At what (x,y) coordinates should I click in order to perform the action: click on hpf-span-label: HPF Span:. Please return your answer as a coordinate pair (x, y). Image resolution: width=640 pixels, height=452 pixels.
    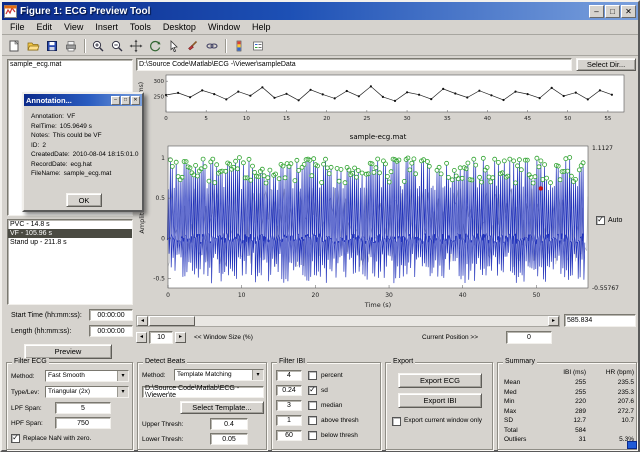
    Looking at the image, I should click on (27, 423).